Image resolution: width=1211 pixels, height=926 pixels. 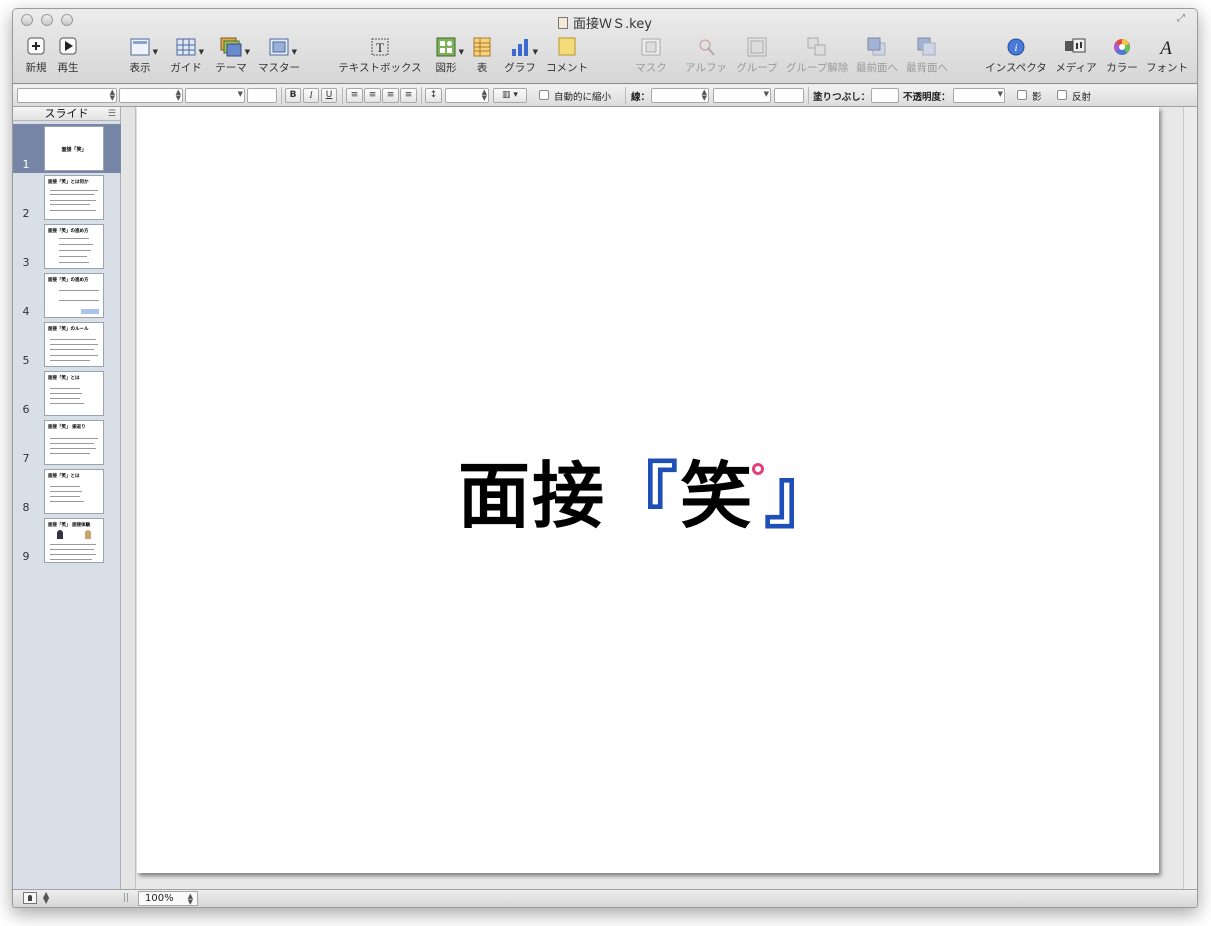 What do you see at coordinates (1062, 95) in the screenshot?
I see `reflection-checkbox` at bounding box center [1062, 95].